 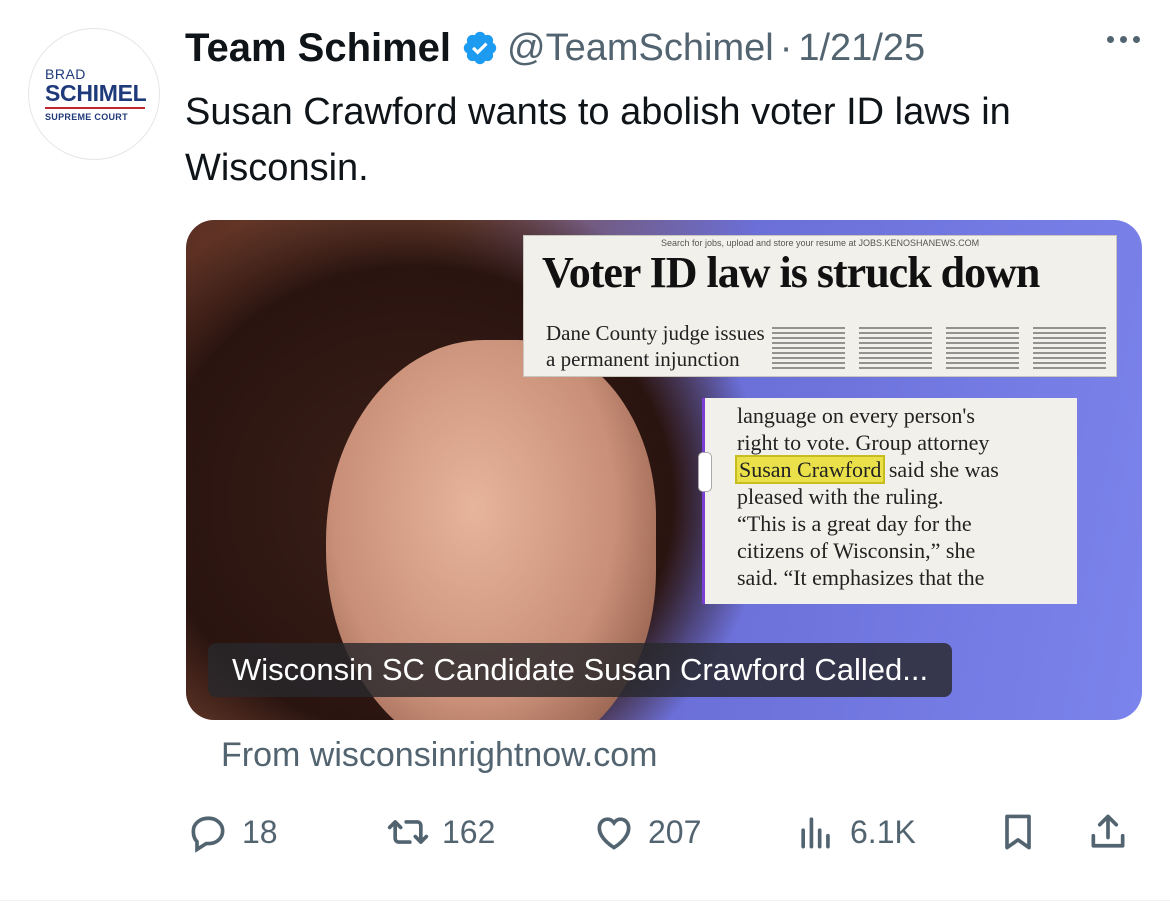 I want to click on reply-button: 18, so click(x=232, y=832).